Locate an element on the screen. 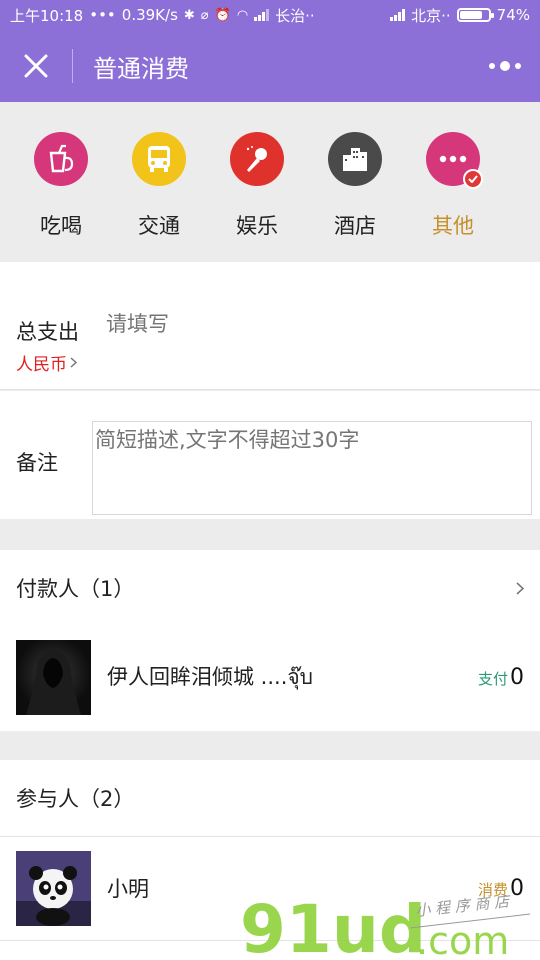 The height and width of the screenshot is (960, 540). spend-tag: 消费 is located at coordinates (492, 889).